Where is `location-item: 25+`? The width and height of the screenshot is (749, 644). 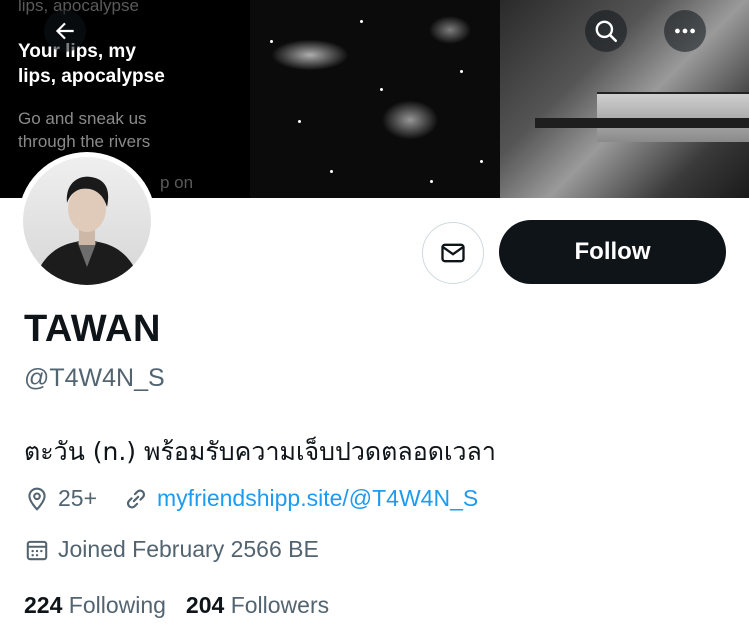 location-item: 25+ is located at coordinates (60, 498).